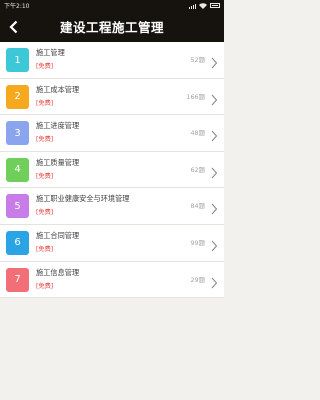 Image resolution: width=320 pixels, height=400 pixels. What do you see at coordinates (195, 96) in the screenshot?
I see `question-count: 166题` at bounding box center [195, 96].